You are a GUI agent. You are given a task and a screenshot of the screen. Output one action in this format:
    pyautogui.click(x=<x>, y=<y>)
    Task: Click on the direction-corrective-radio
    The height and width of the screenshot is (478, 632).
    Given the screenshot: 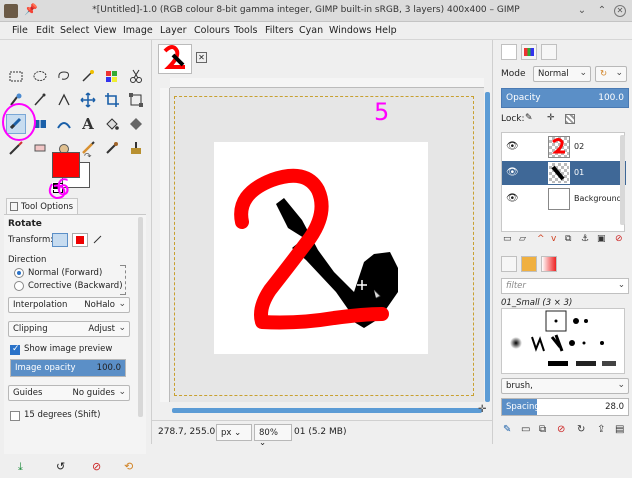 What is the action you would take?
    pyautogui.click(x=19, y=286)
    